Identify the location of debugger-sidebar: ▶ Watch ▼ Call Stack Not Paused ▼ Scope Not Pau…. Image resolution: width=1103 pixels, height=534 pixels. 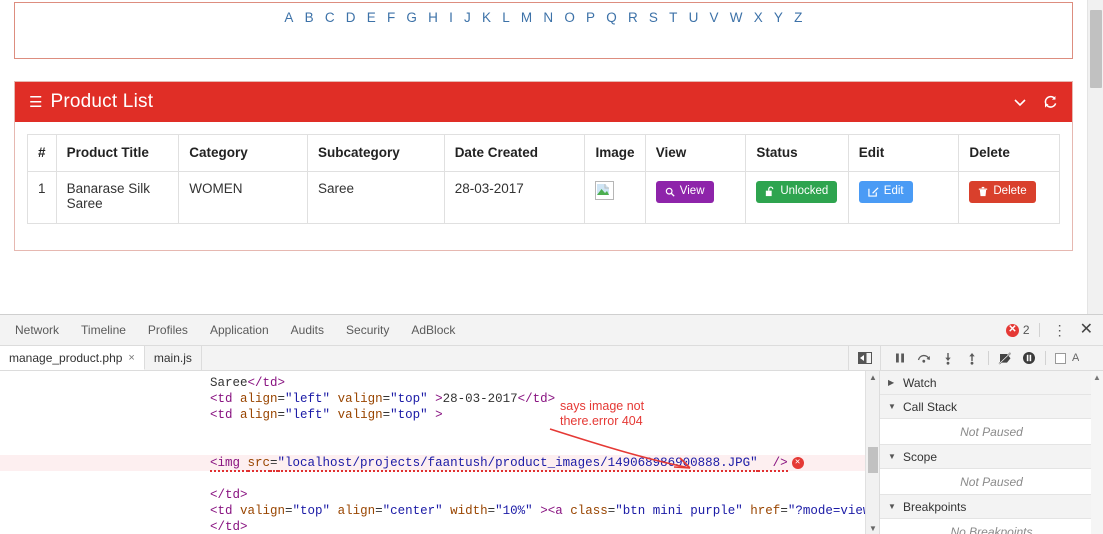
(991, 452).